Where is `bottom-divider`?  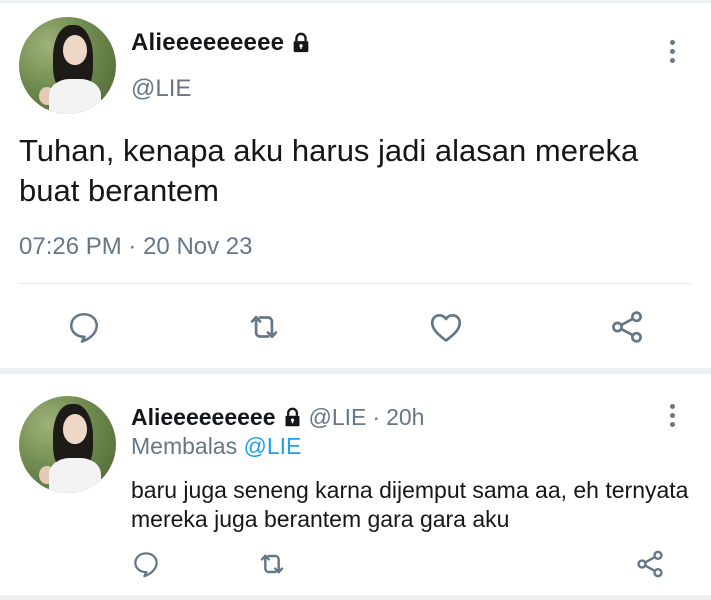
bottom-divider is located at coordinates (355, 597).